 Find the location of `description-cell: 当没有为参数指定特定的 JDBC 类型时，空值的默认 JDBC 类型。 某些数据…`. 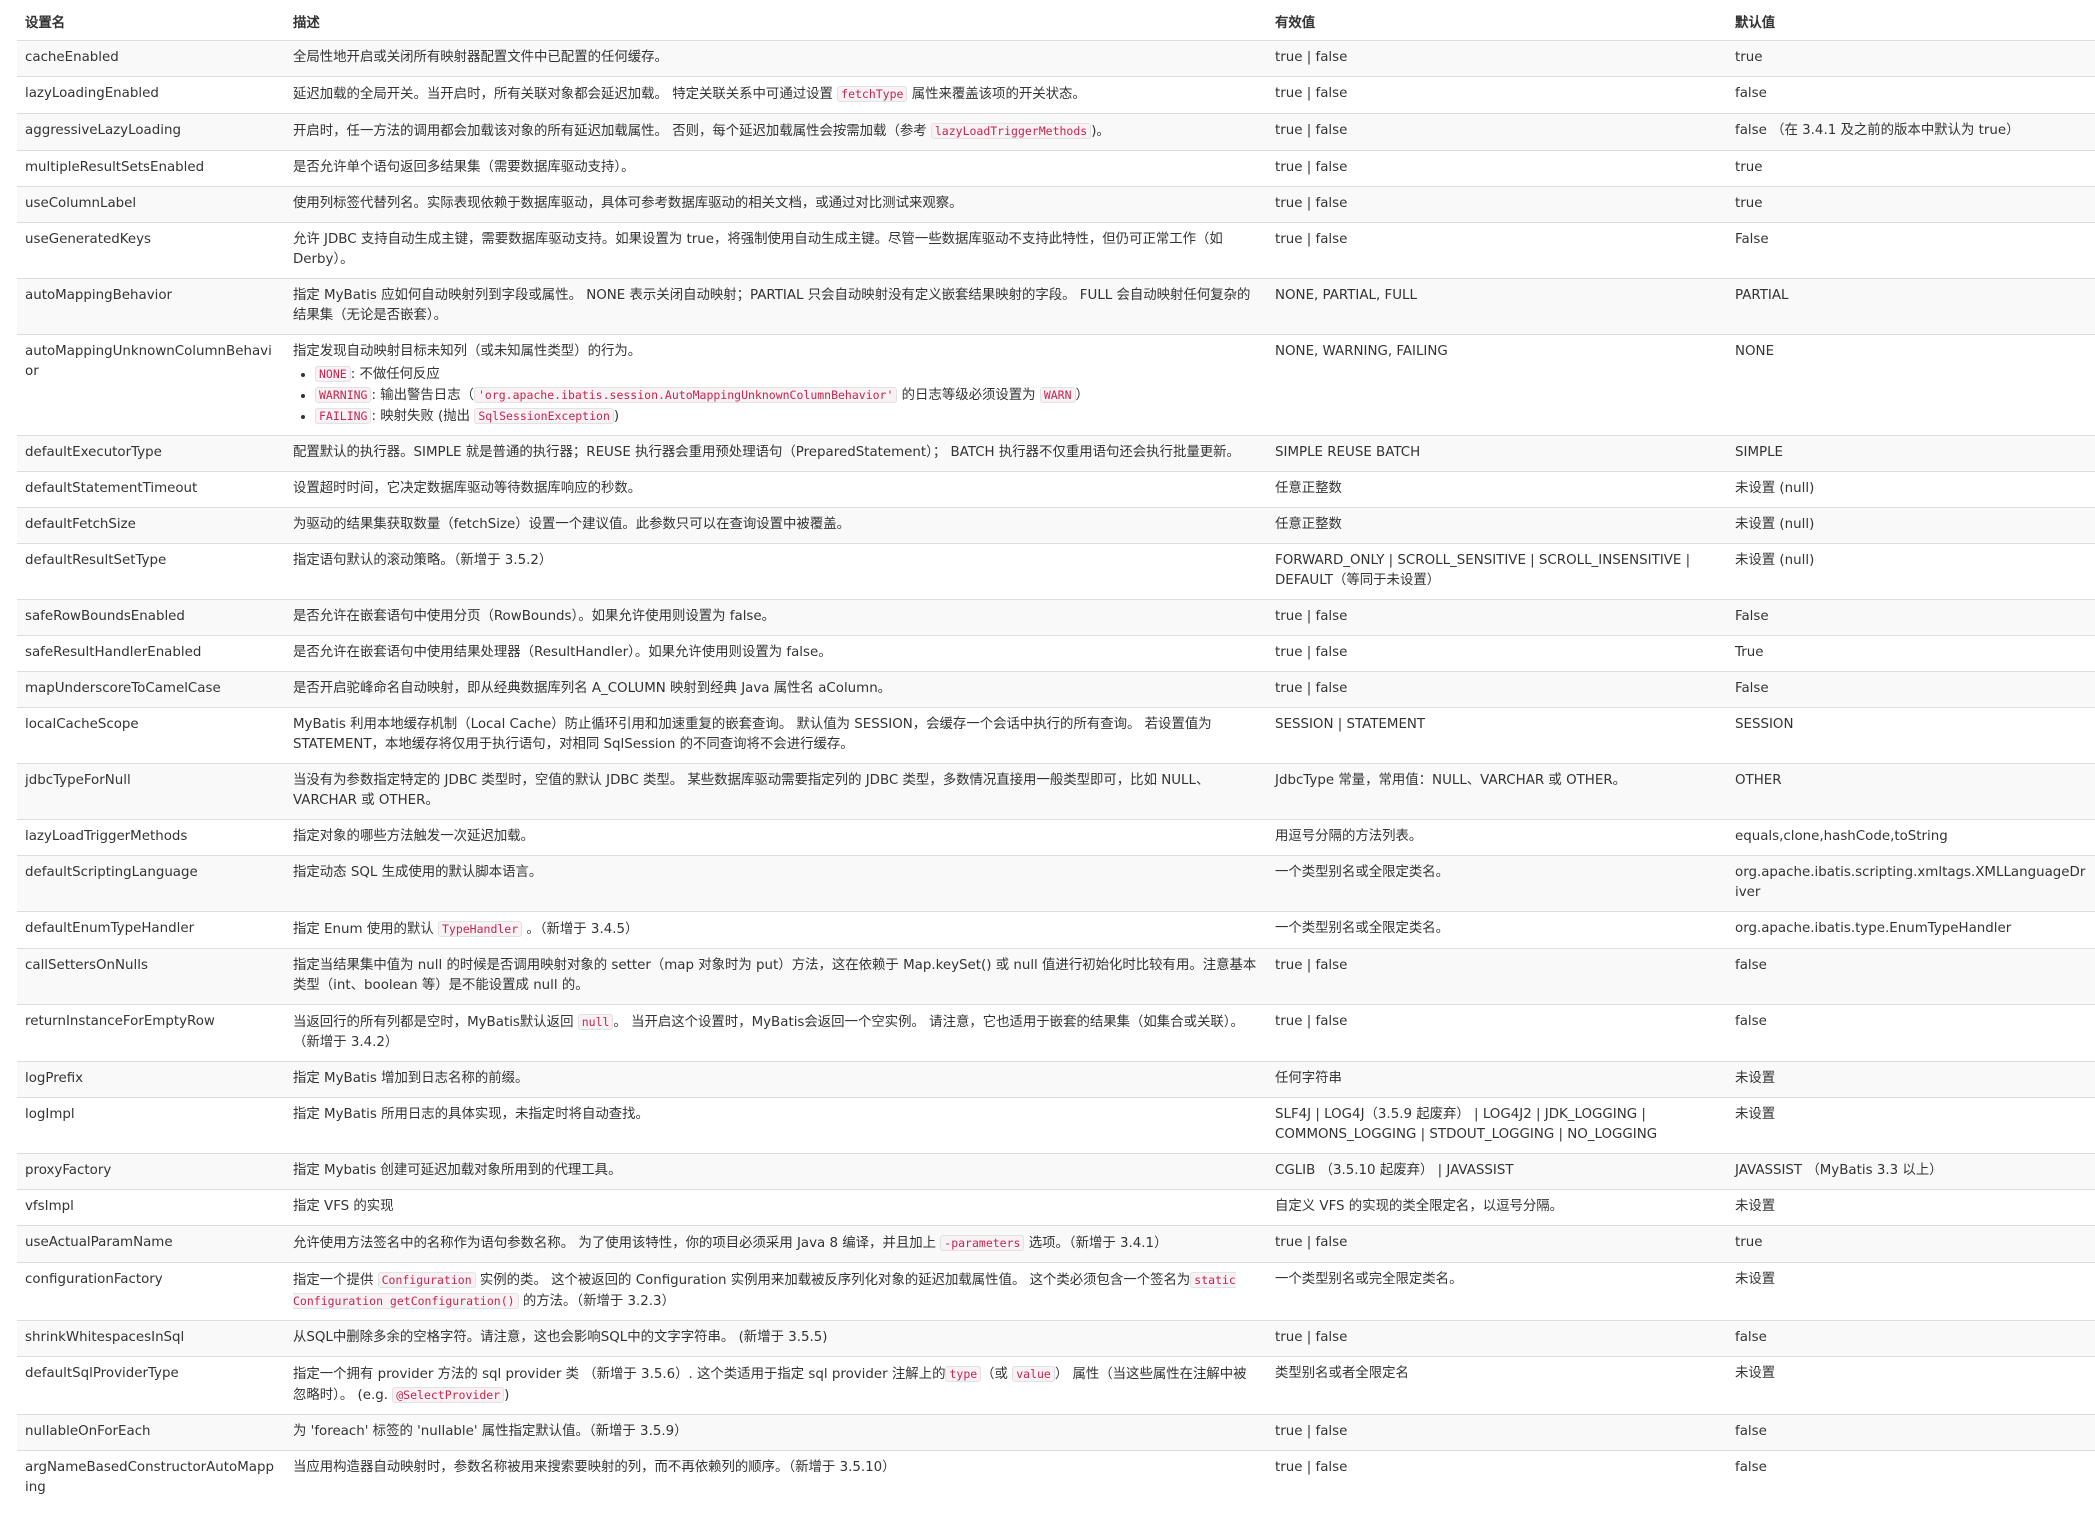

description-cell: 当没有为参数指定特定的 JDBC 类型时，空值的默认 JDBC 类型。 某些数据… is located at coordinates (776, 791).